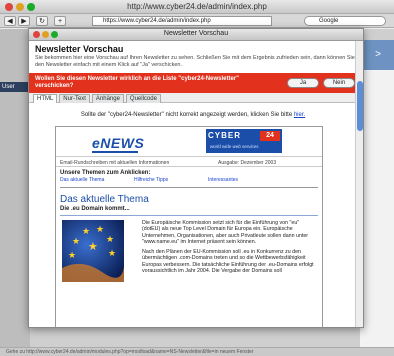 The image size is (394, 356). I want to click on search-input: Google, so click(345, 21).